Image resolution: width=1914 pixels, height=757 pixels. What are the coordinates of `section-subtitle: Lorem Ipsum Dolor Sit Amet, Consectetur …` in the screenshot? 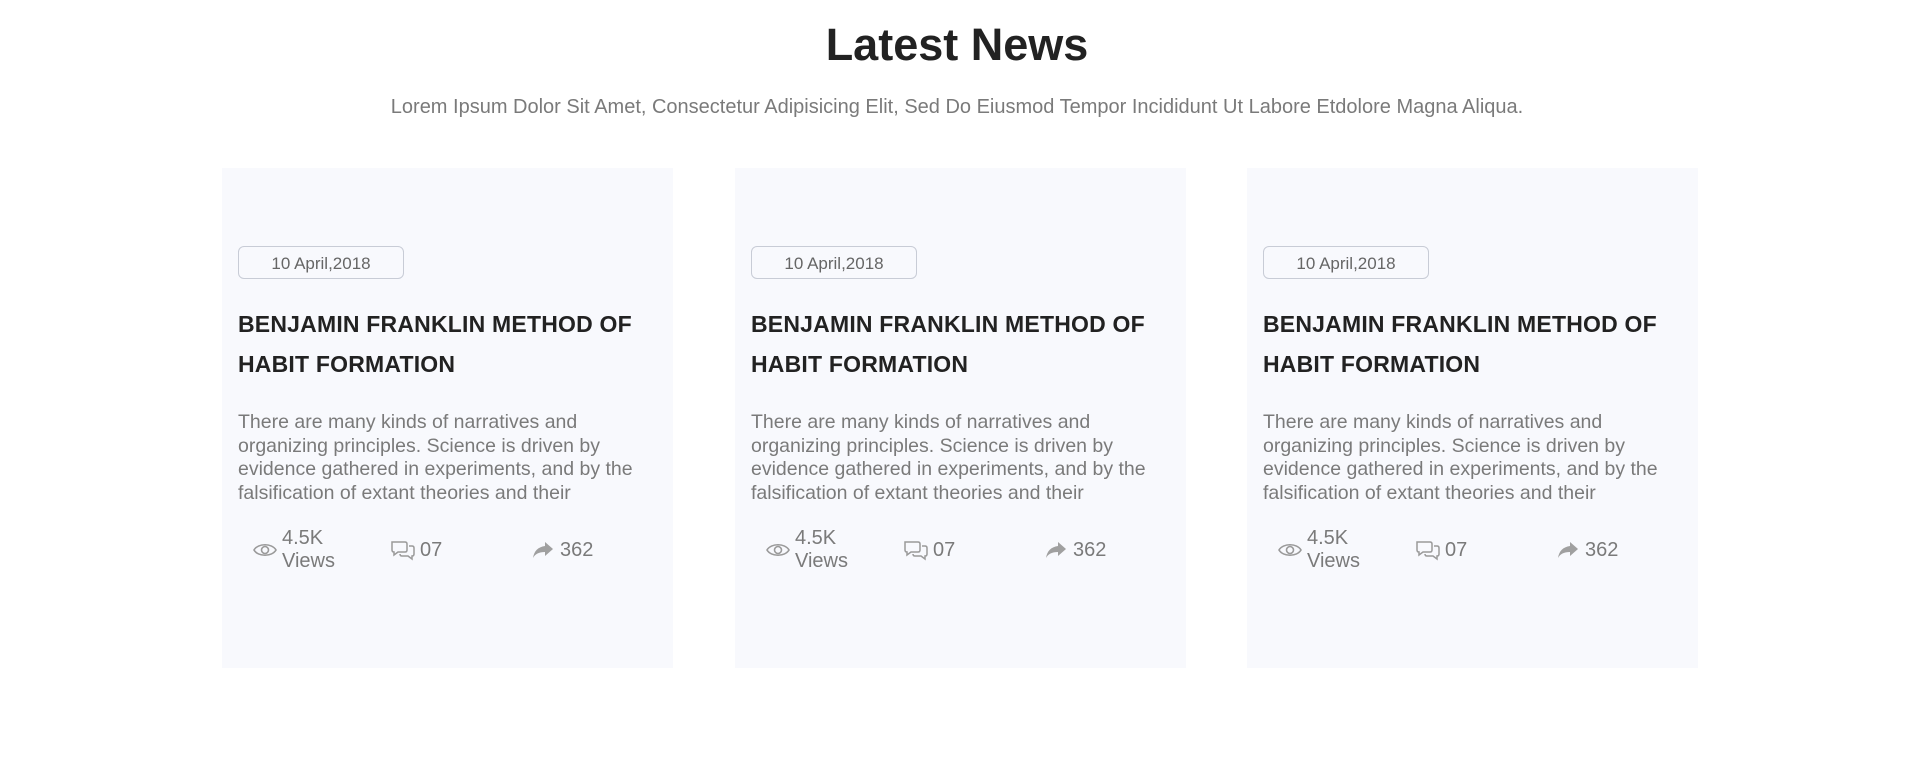 It's located at (957, 107).